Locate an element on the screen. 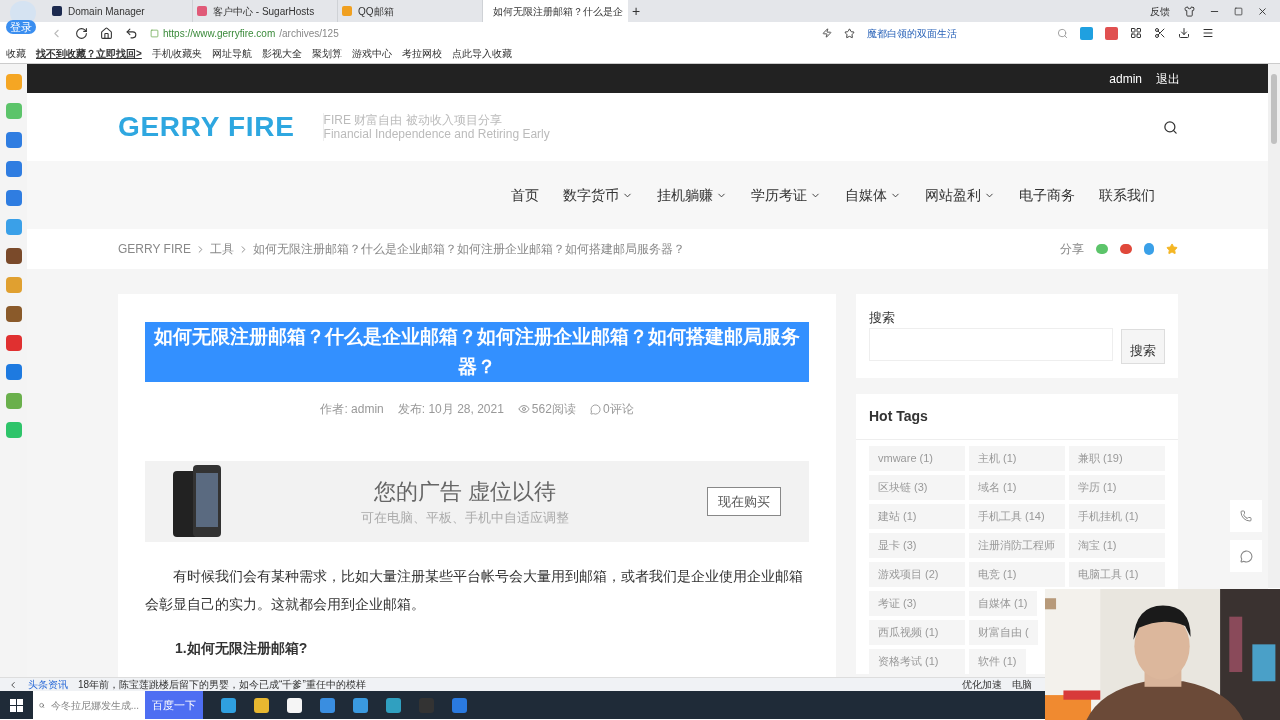 The image size is (1280, 720). widget-title: Hot Tags is located at coordinates (1017, 416).